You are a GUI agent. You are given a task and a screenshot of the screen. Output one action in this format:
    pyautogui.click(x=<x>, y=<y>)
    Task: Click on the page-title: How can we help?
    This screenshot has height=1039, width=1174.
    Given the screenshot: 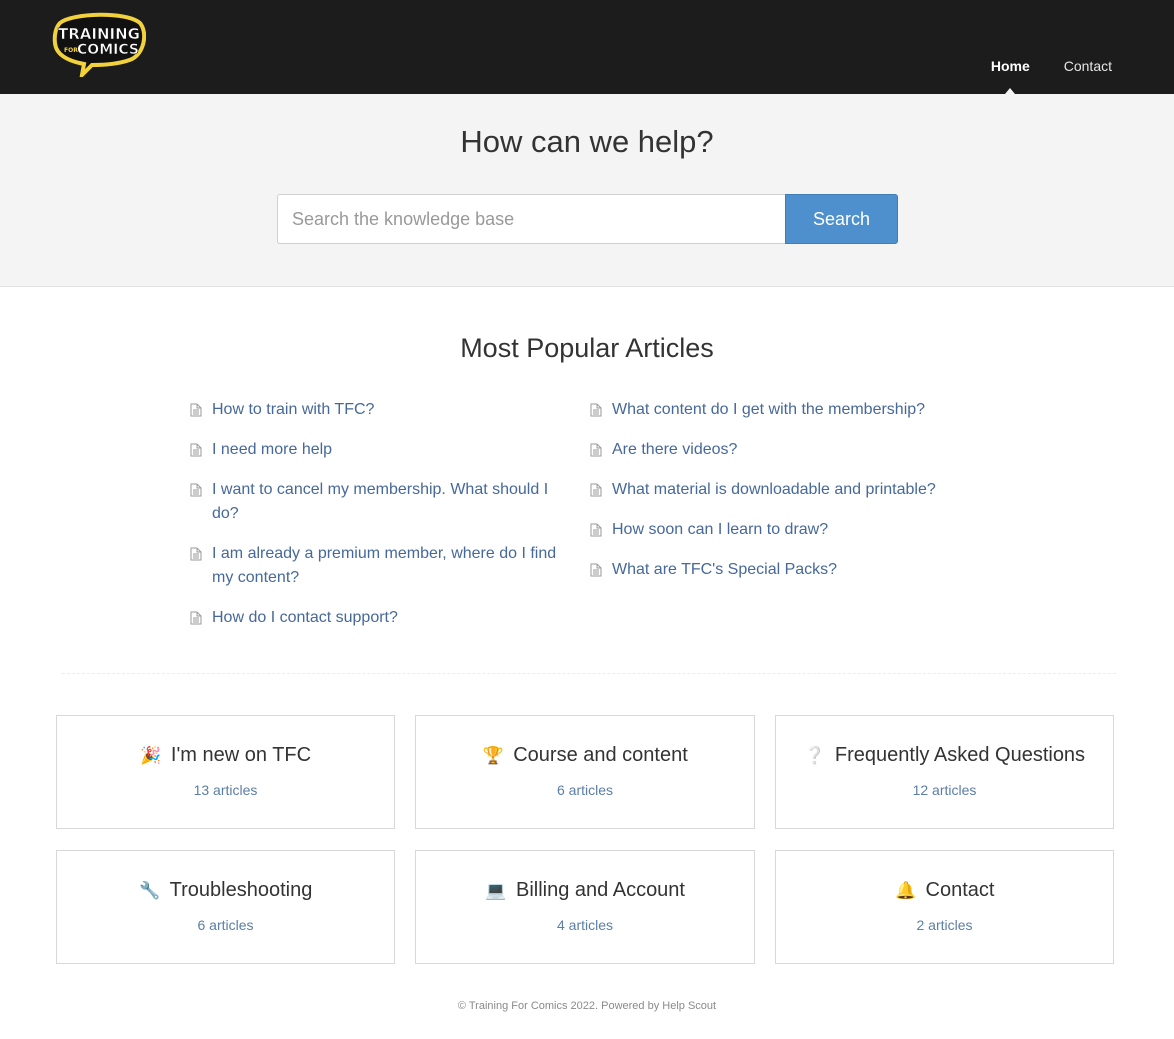 What is the action you would take?
    pyautogui.click(x=587, y=141)
    